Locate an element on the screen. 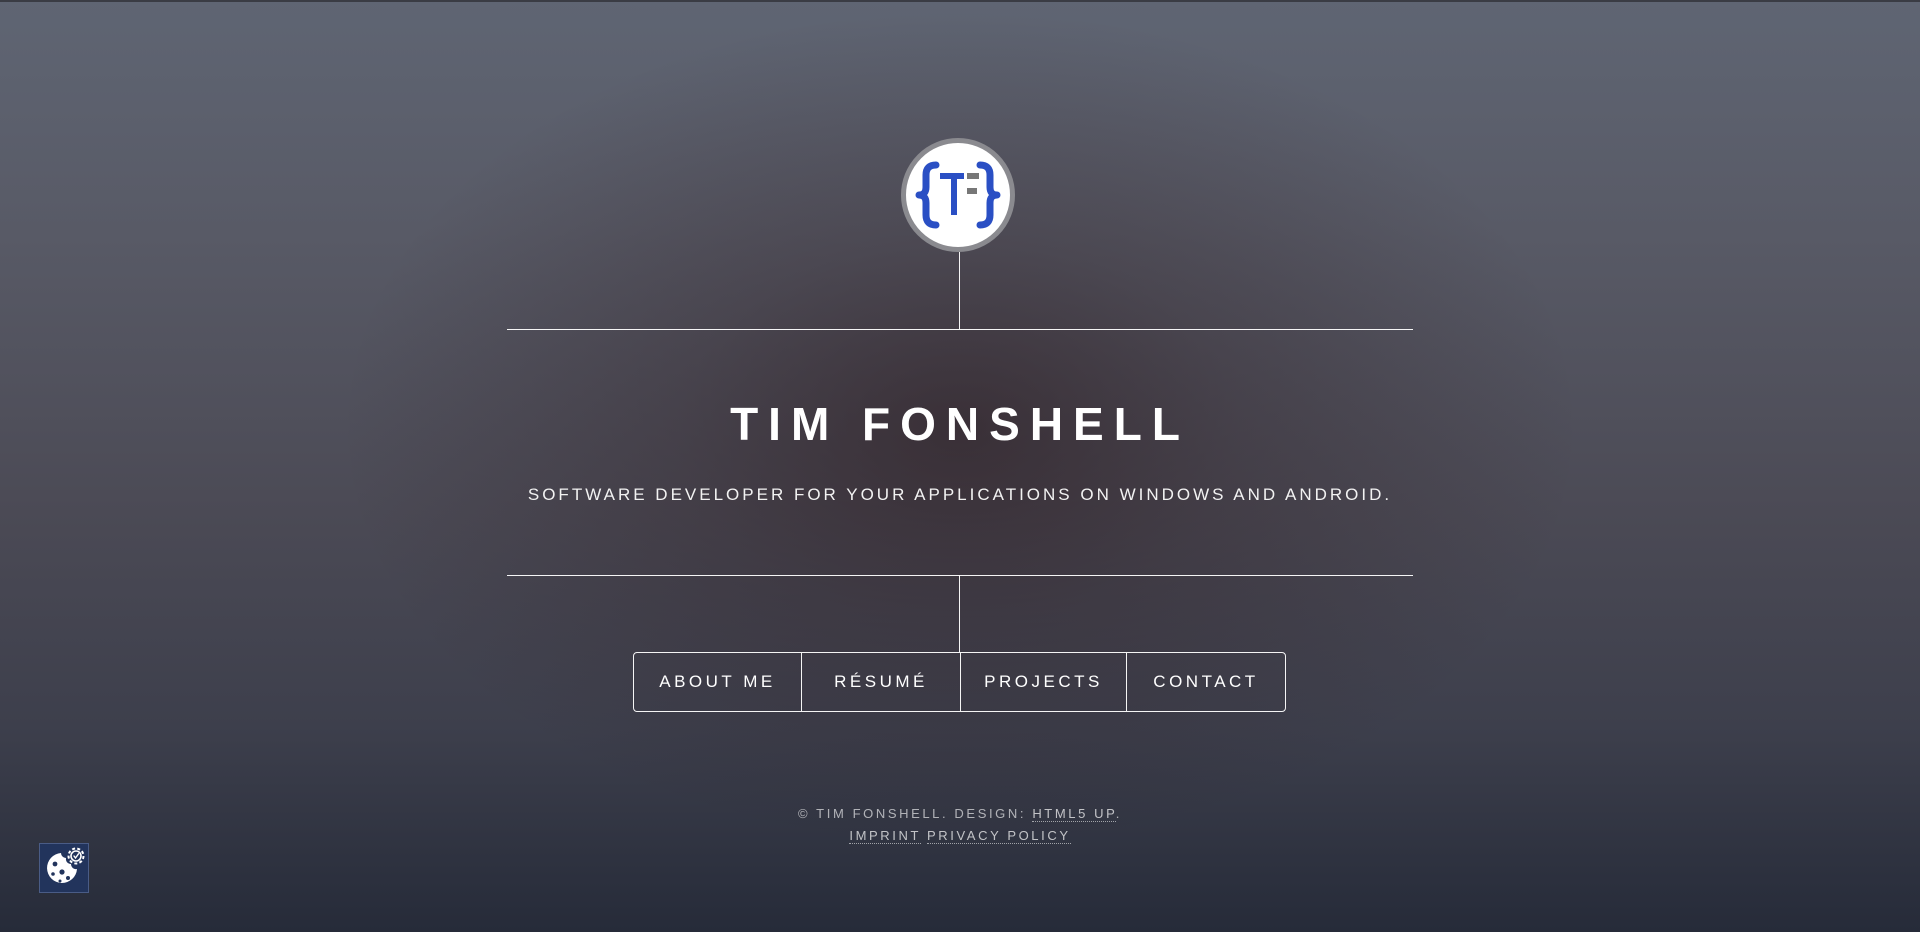 Image resolution: width=1920 pixels, height=932 pixels. nav-connector-line is located at coordinates (959, 613).